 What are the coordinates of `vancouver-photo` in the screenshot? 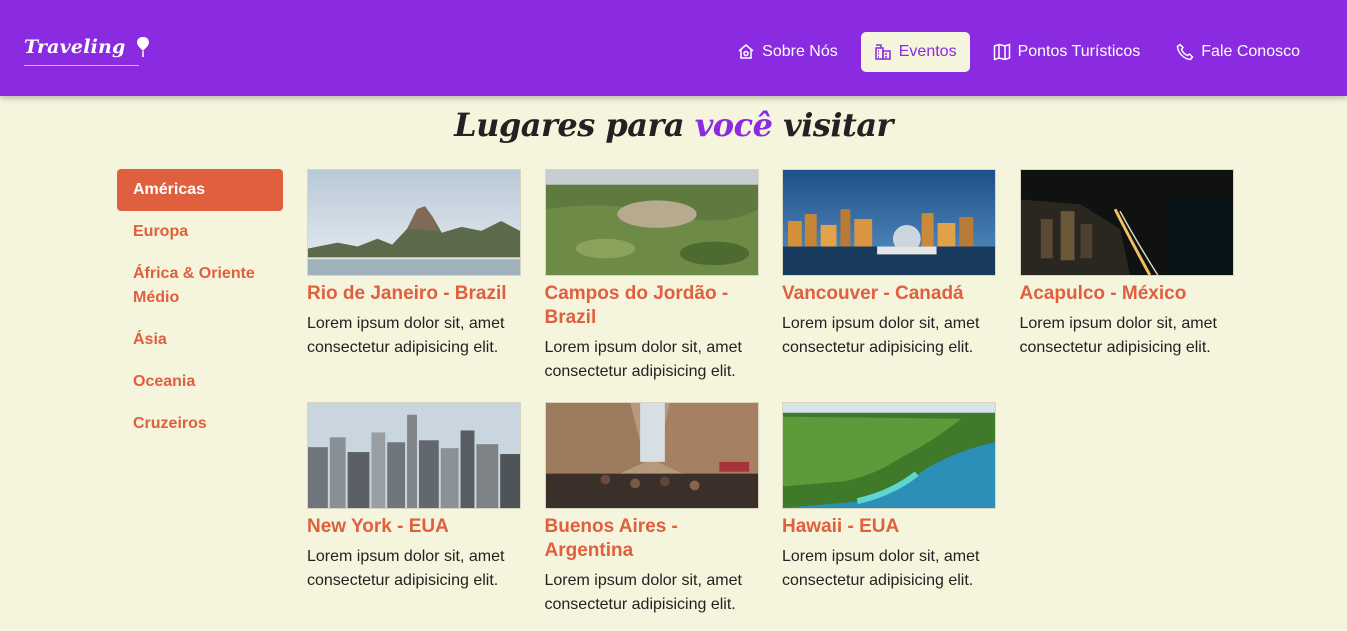 It's located at (889, 222).